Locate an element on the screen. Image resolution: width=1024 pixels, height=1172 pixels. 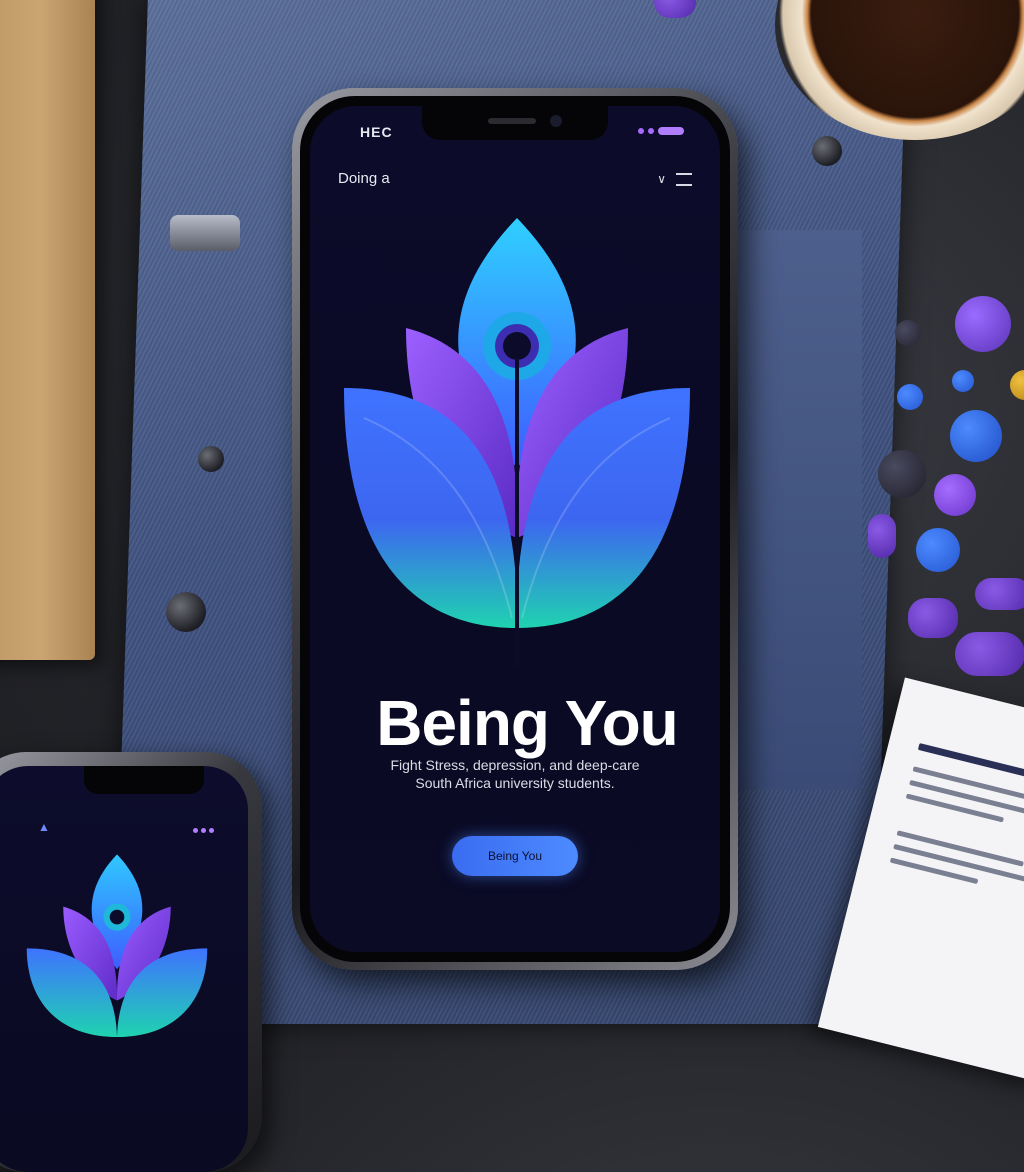
denim-buckle is located at coordinates (205, 233).